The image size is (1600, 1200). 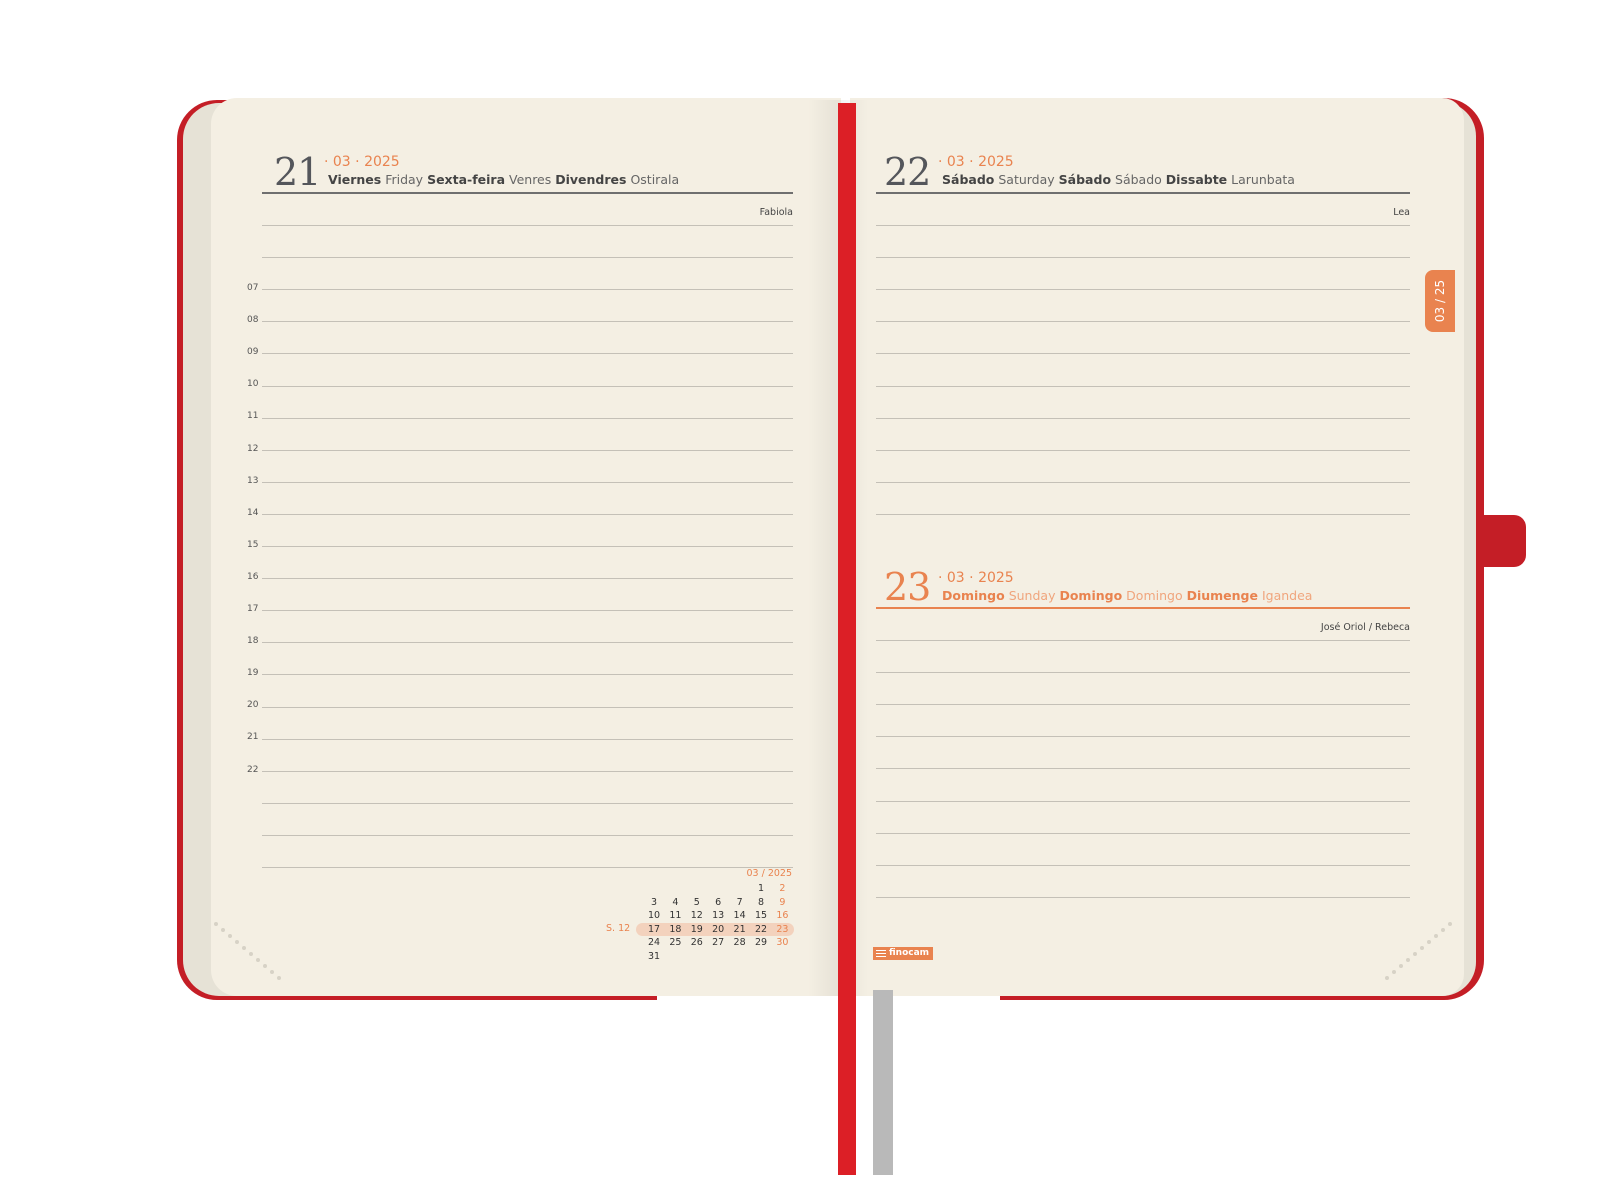 I want to click on month-tab-label: 03 / 25, so click(x=1440, y=301).